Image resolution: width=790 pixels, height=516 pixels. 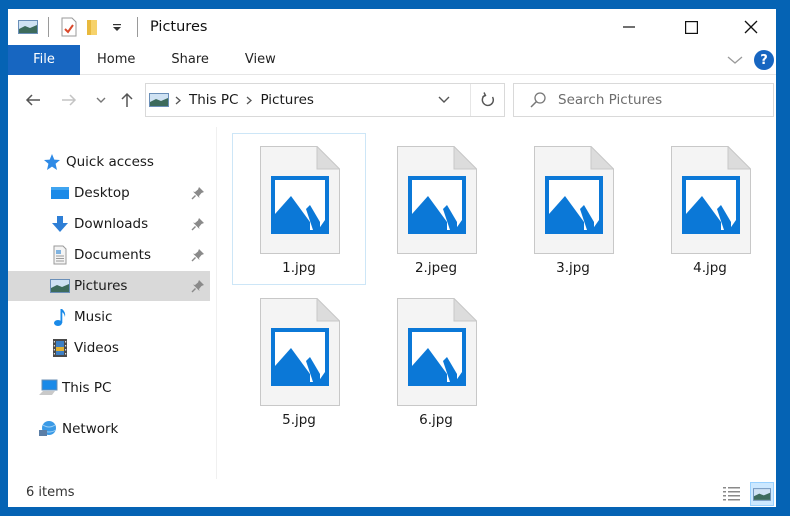 What do you see at coordinates (69, 27) in the screenshot?
I see `properties-icon` at bounding box center [69, 27].